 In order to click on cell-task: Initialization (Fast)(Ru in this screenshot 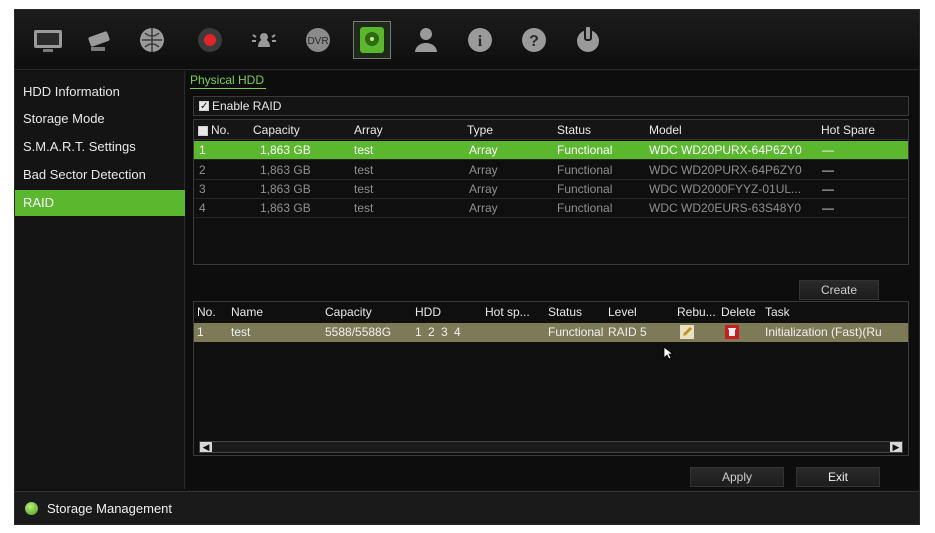, I will do `click(823, 332)`.